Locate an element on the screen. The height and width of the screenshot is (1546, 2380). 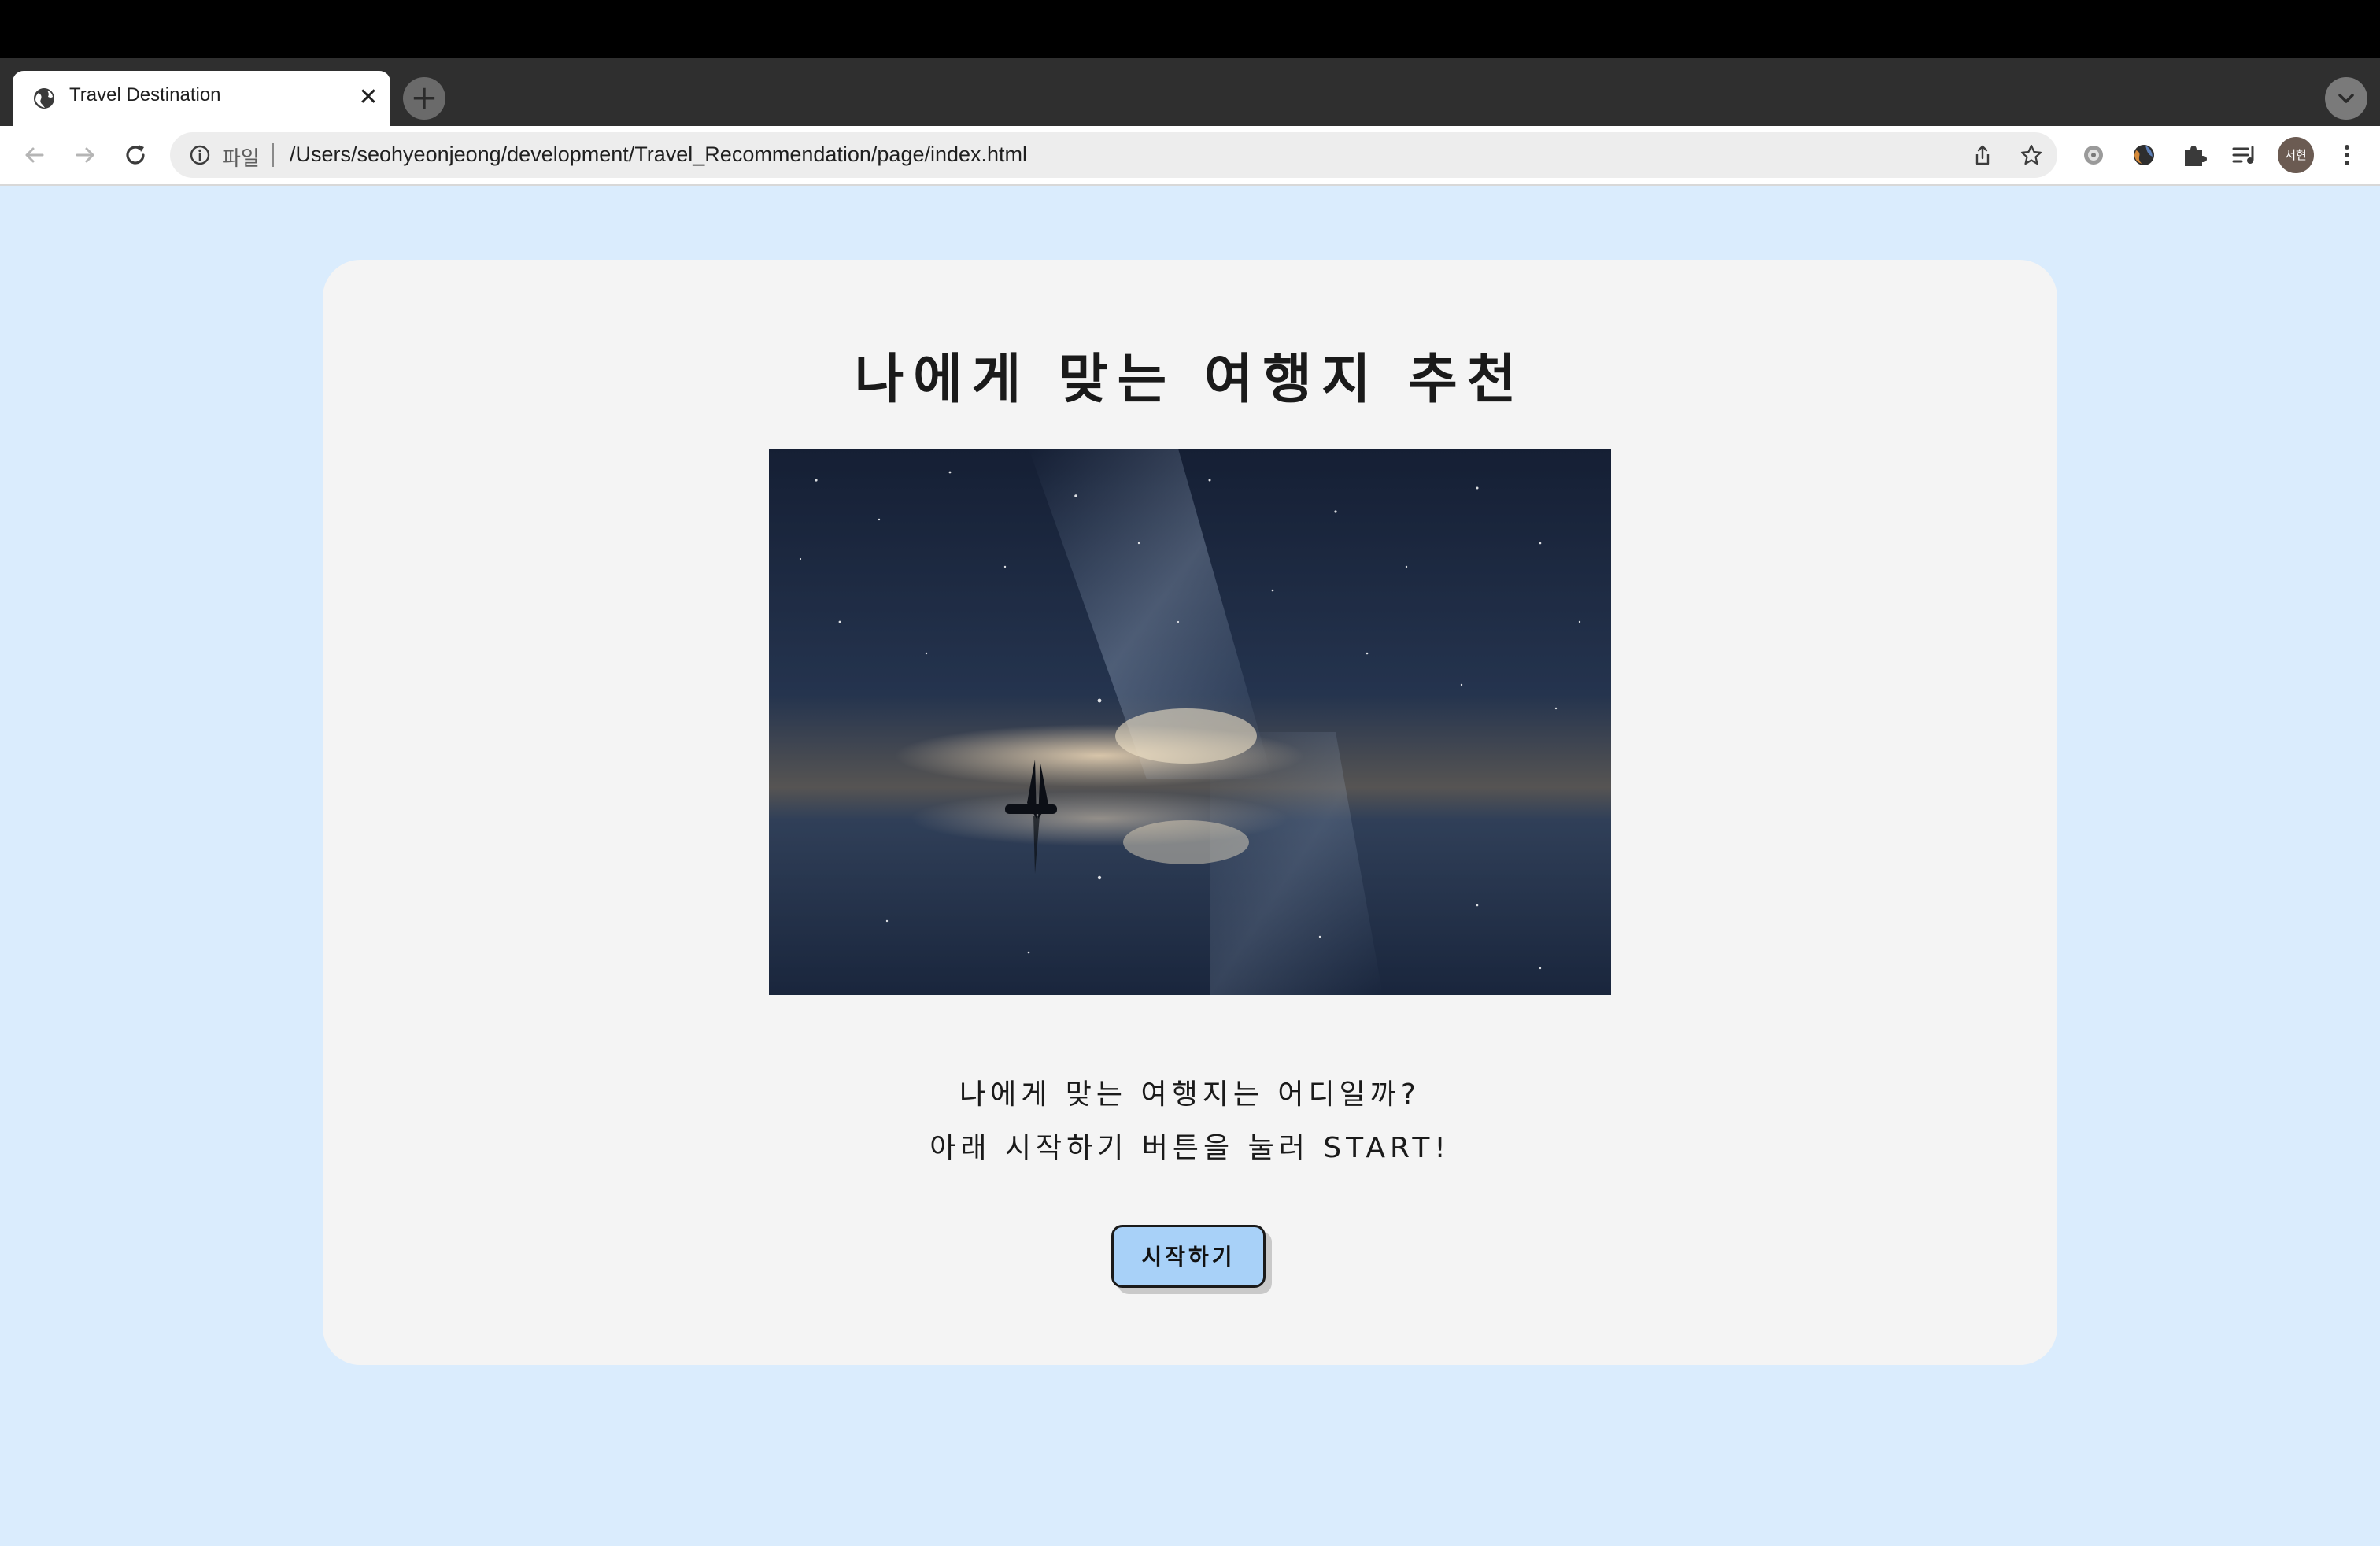
globe-icon is located at coordinates (44, 98).